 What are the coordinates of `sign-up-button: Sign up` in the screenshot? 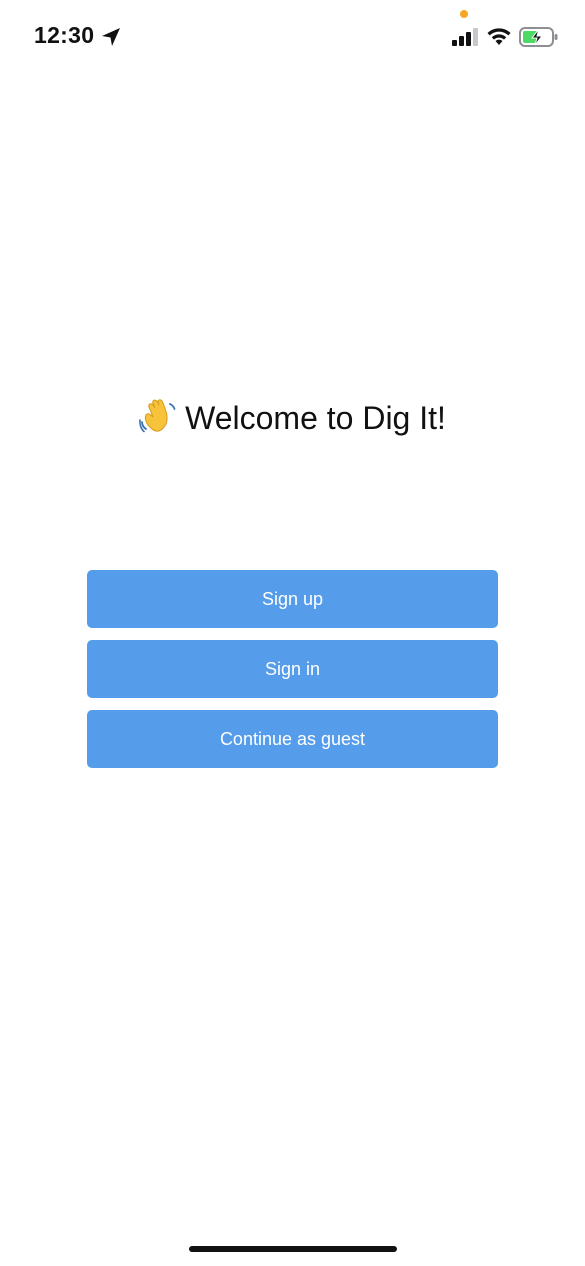 It's located at (292, 599).